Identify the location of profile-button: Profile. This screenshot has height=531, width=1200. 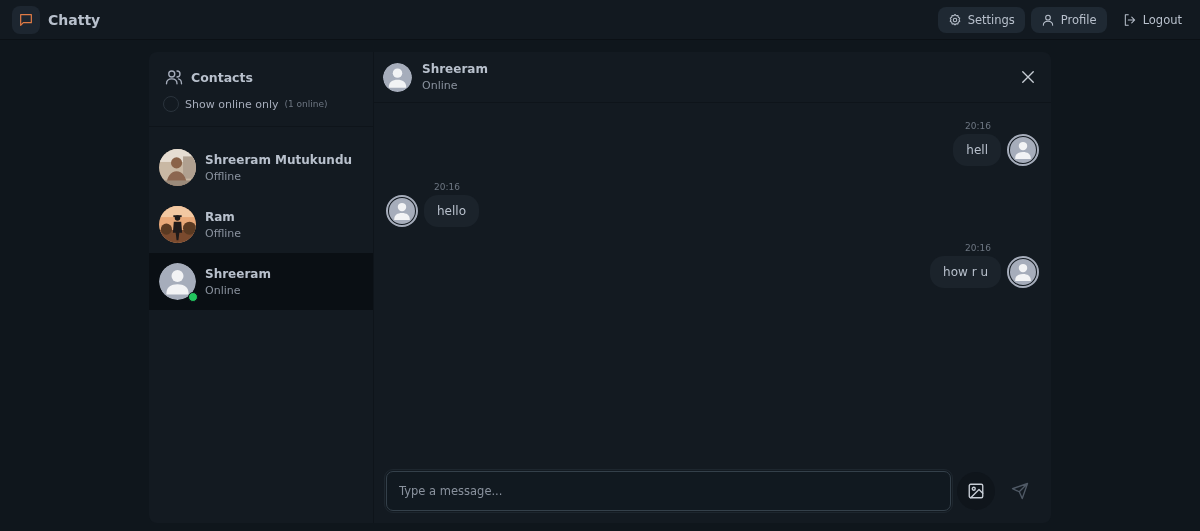
(1068, 19).